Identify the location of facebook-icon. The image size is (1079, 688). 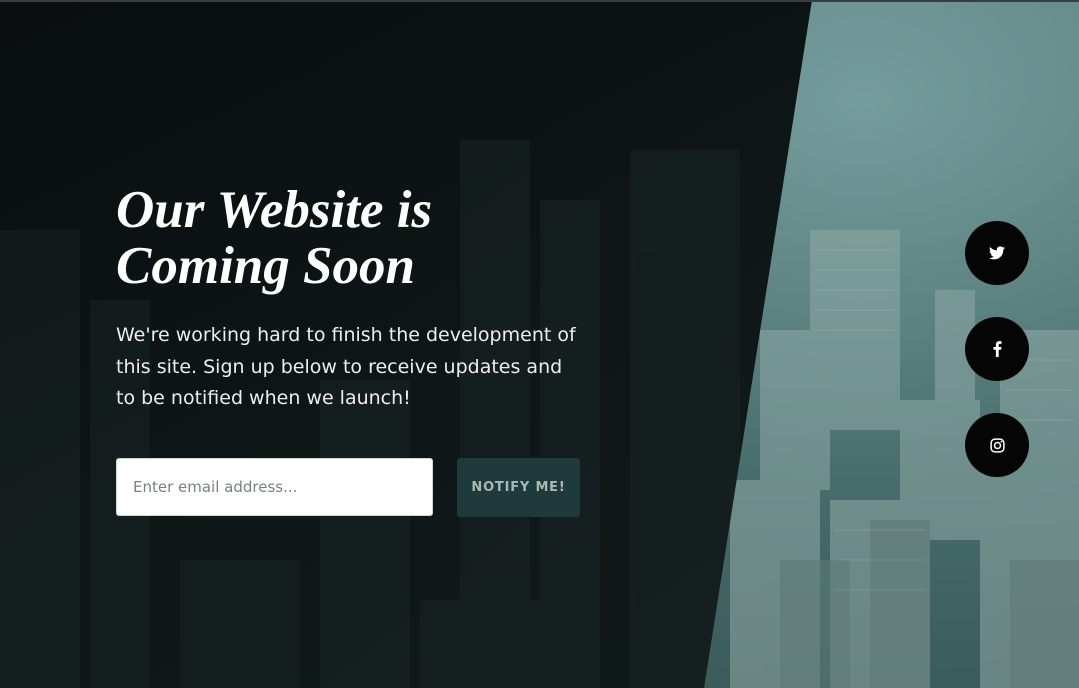
(997, 349).